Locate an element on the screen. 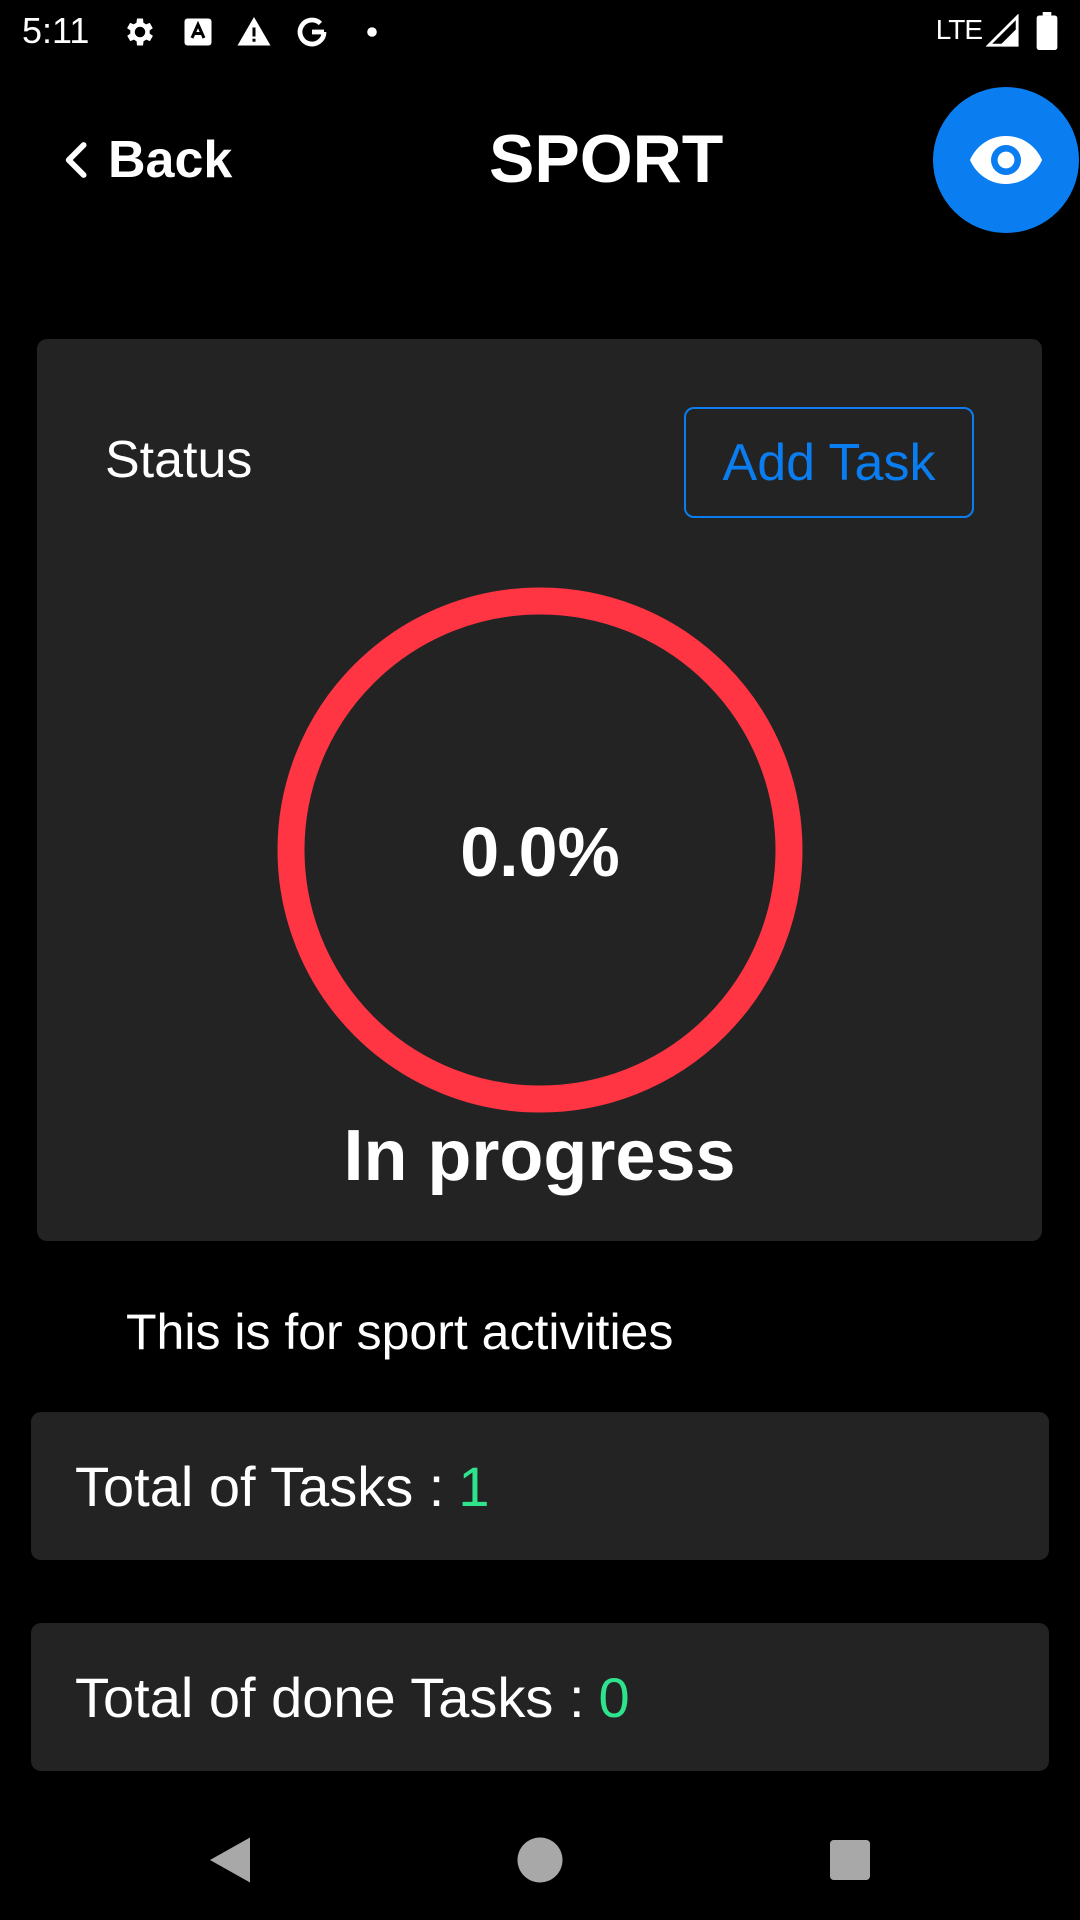 This screenshot has width=1080, height=1920. recents-square-icon is located at coordinates (850, 1860).